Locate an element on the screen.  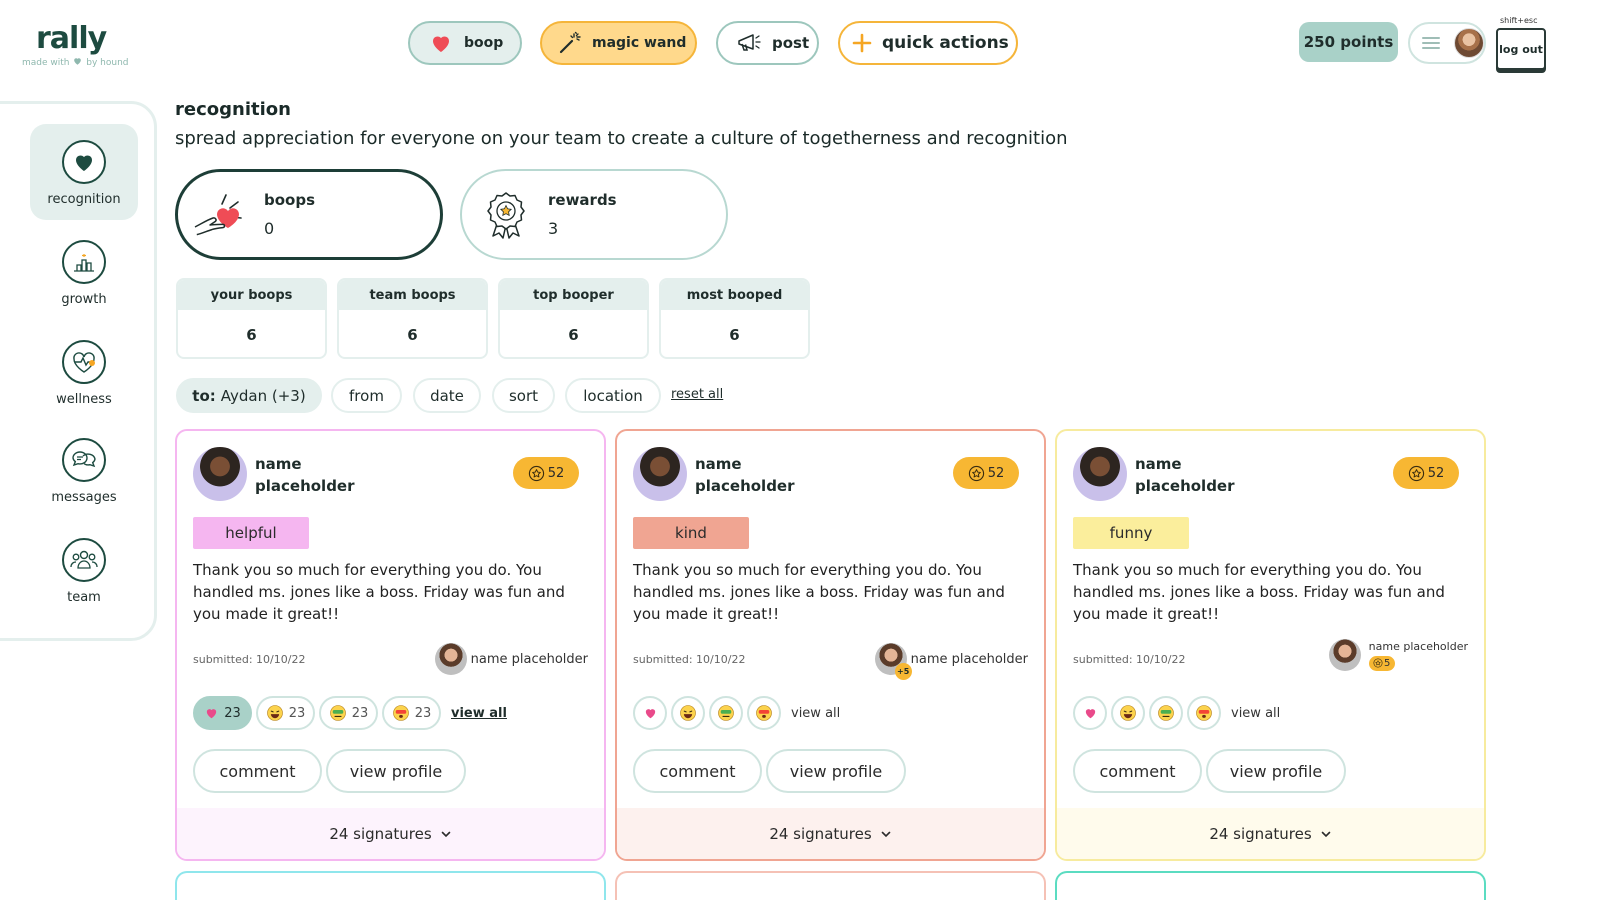
sender-avatar is located at coordinates (450, 659).